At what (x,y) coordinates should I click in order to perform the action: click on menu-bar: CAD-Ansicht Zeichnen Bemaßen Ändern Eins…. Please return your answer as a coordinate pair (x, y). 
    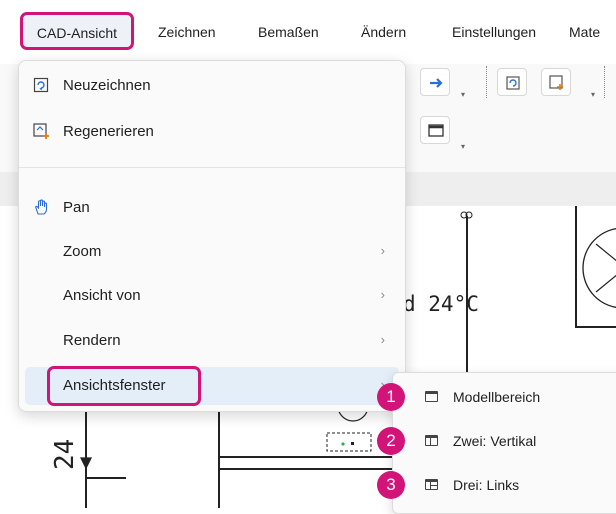
    Looking at the image, I should click on (308, 32).